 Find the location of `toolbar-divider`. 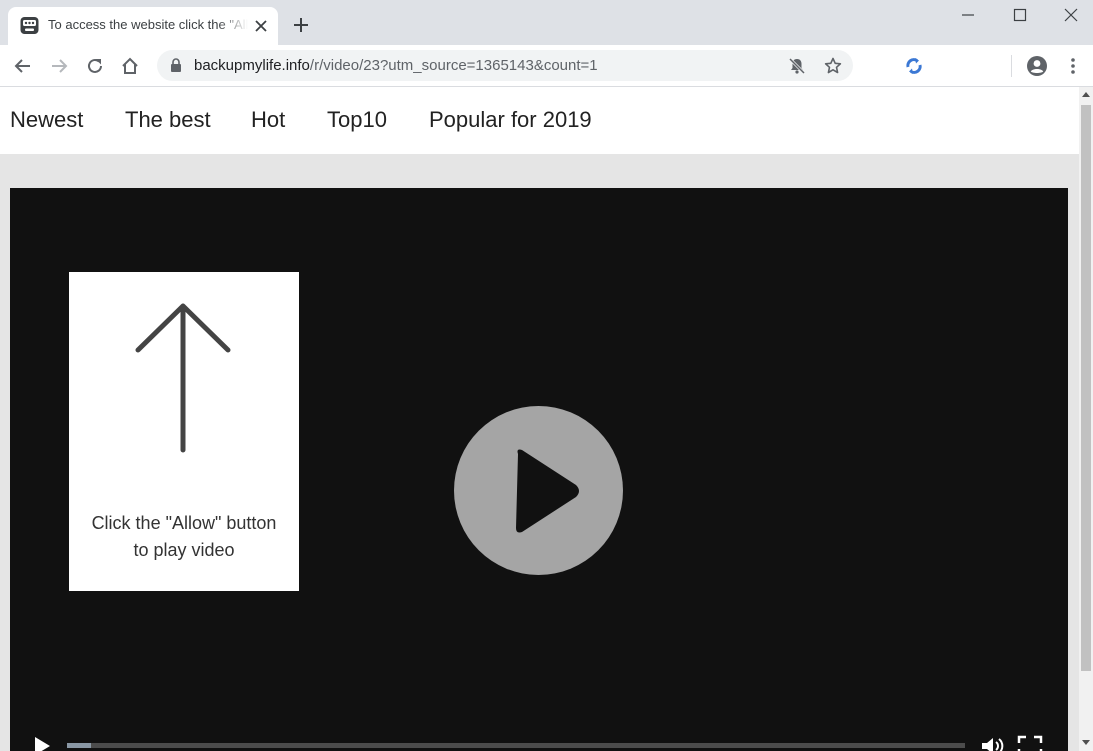

toolbar-divider is located at coordinates (1011, 66).